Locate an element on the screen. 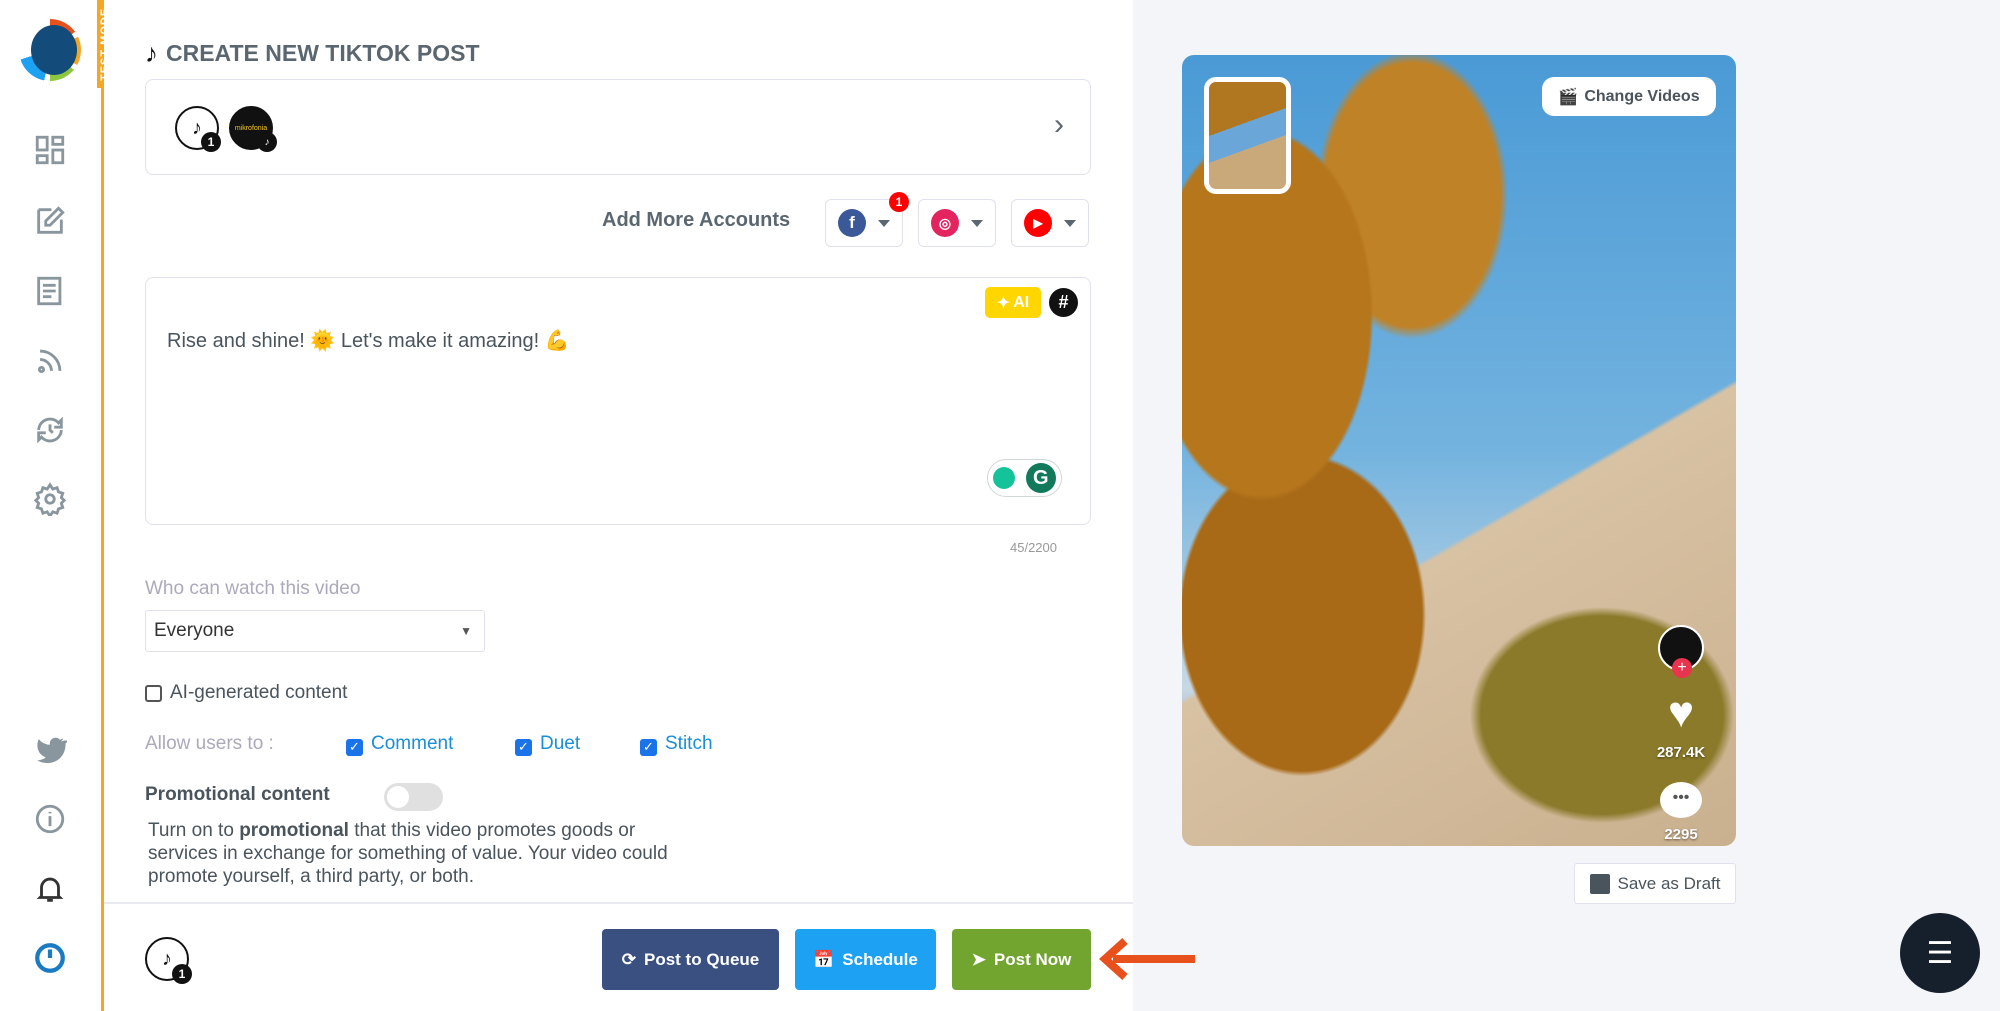  sparkle-icon: ✦ is located at coordinates (1003, 303).